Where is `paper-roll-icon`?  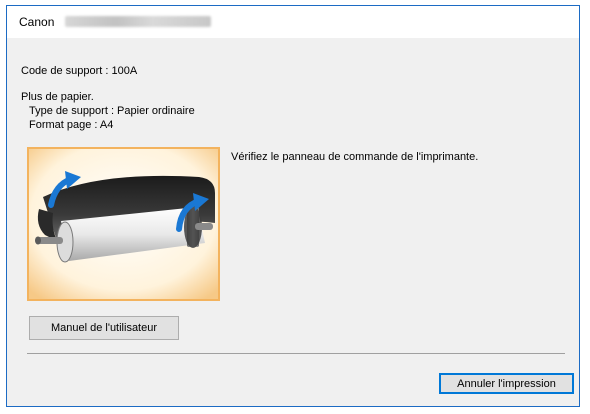
paper-roll-icon is located at coordinates (123, 224).